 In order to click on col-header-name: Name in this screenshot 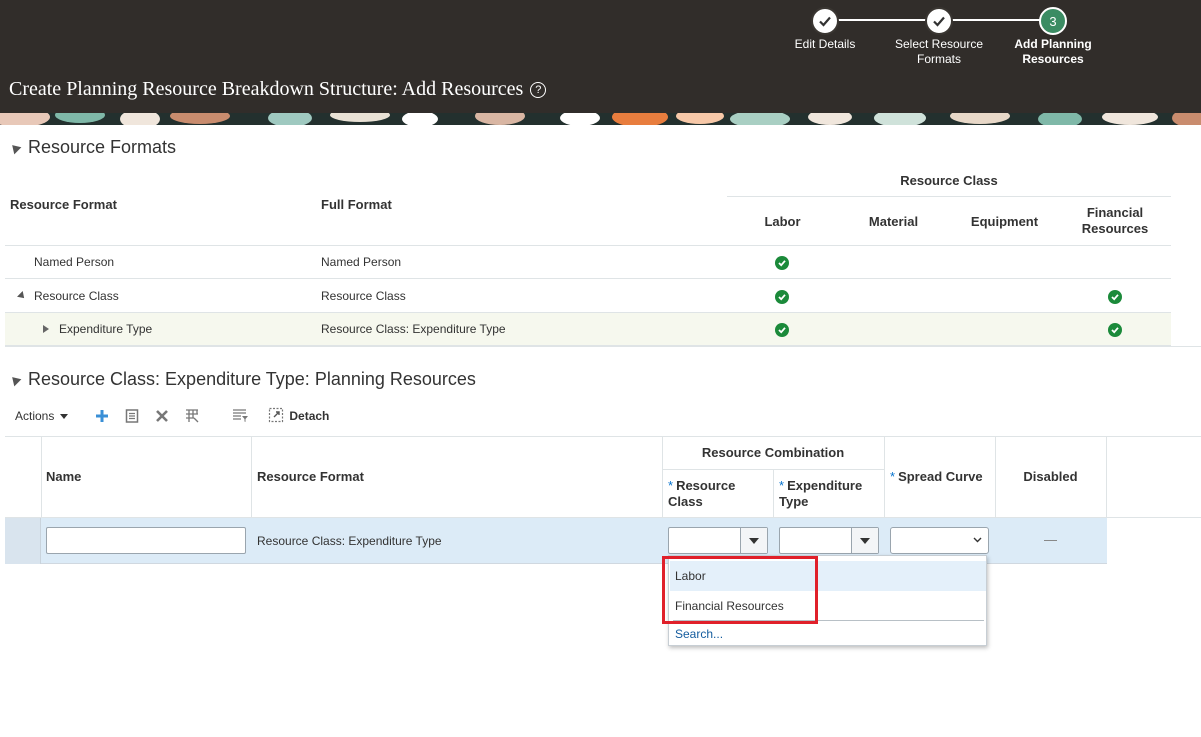, I will do `click(63, 477)`.